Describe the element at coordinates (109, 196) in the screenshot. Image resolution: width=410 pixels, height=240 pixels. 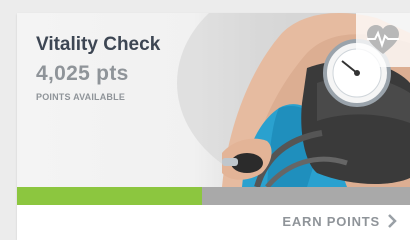
I see `progress-fill` at that location.